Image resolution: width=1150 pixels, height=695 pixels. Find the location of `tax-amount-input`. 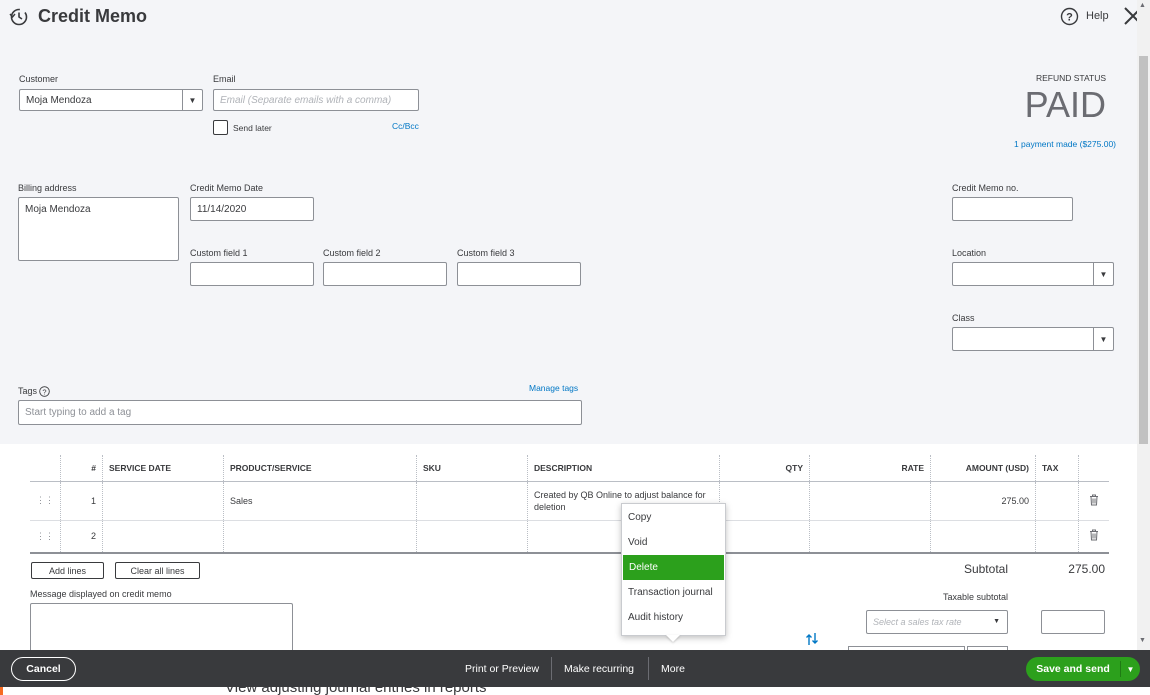

tax-amount-input is located at coordinates (1073, 622).